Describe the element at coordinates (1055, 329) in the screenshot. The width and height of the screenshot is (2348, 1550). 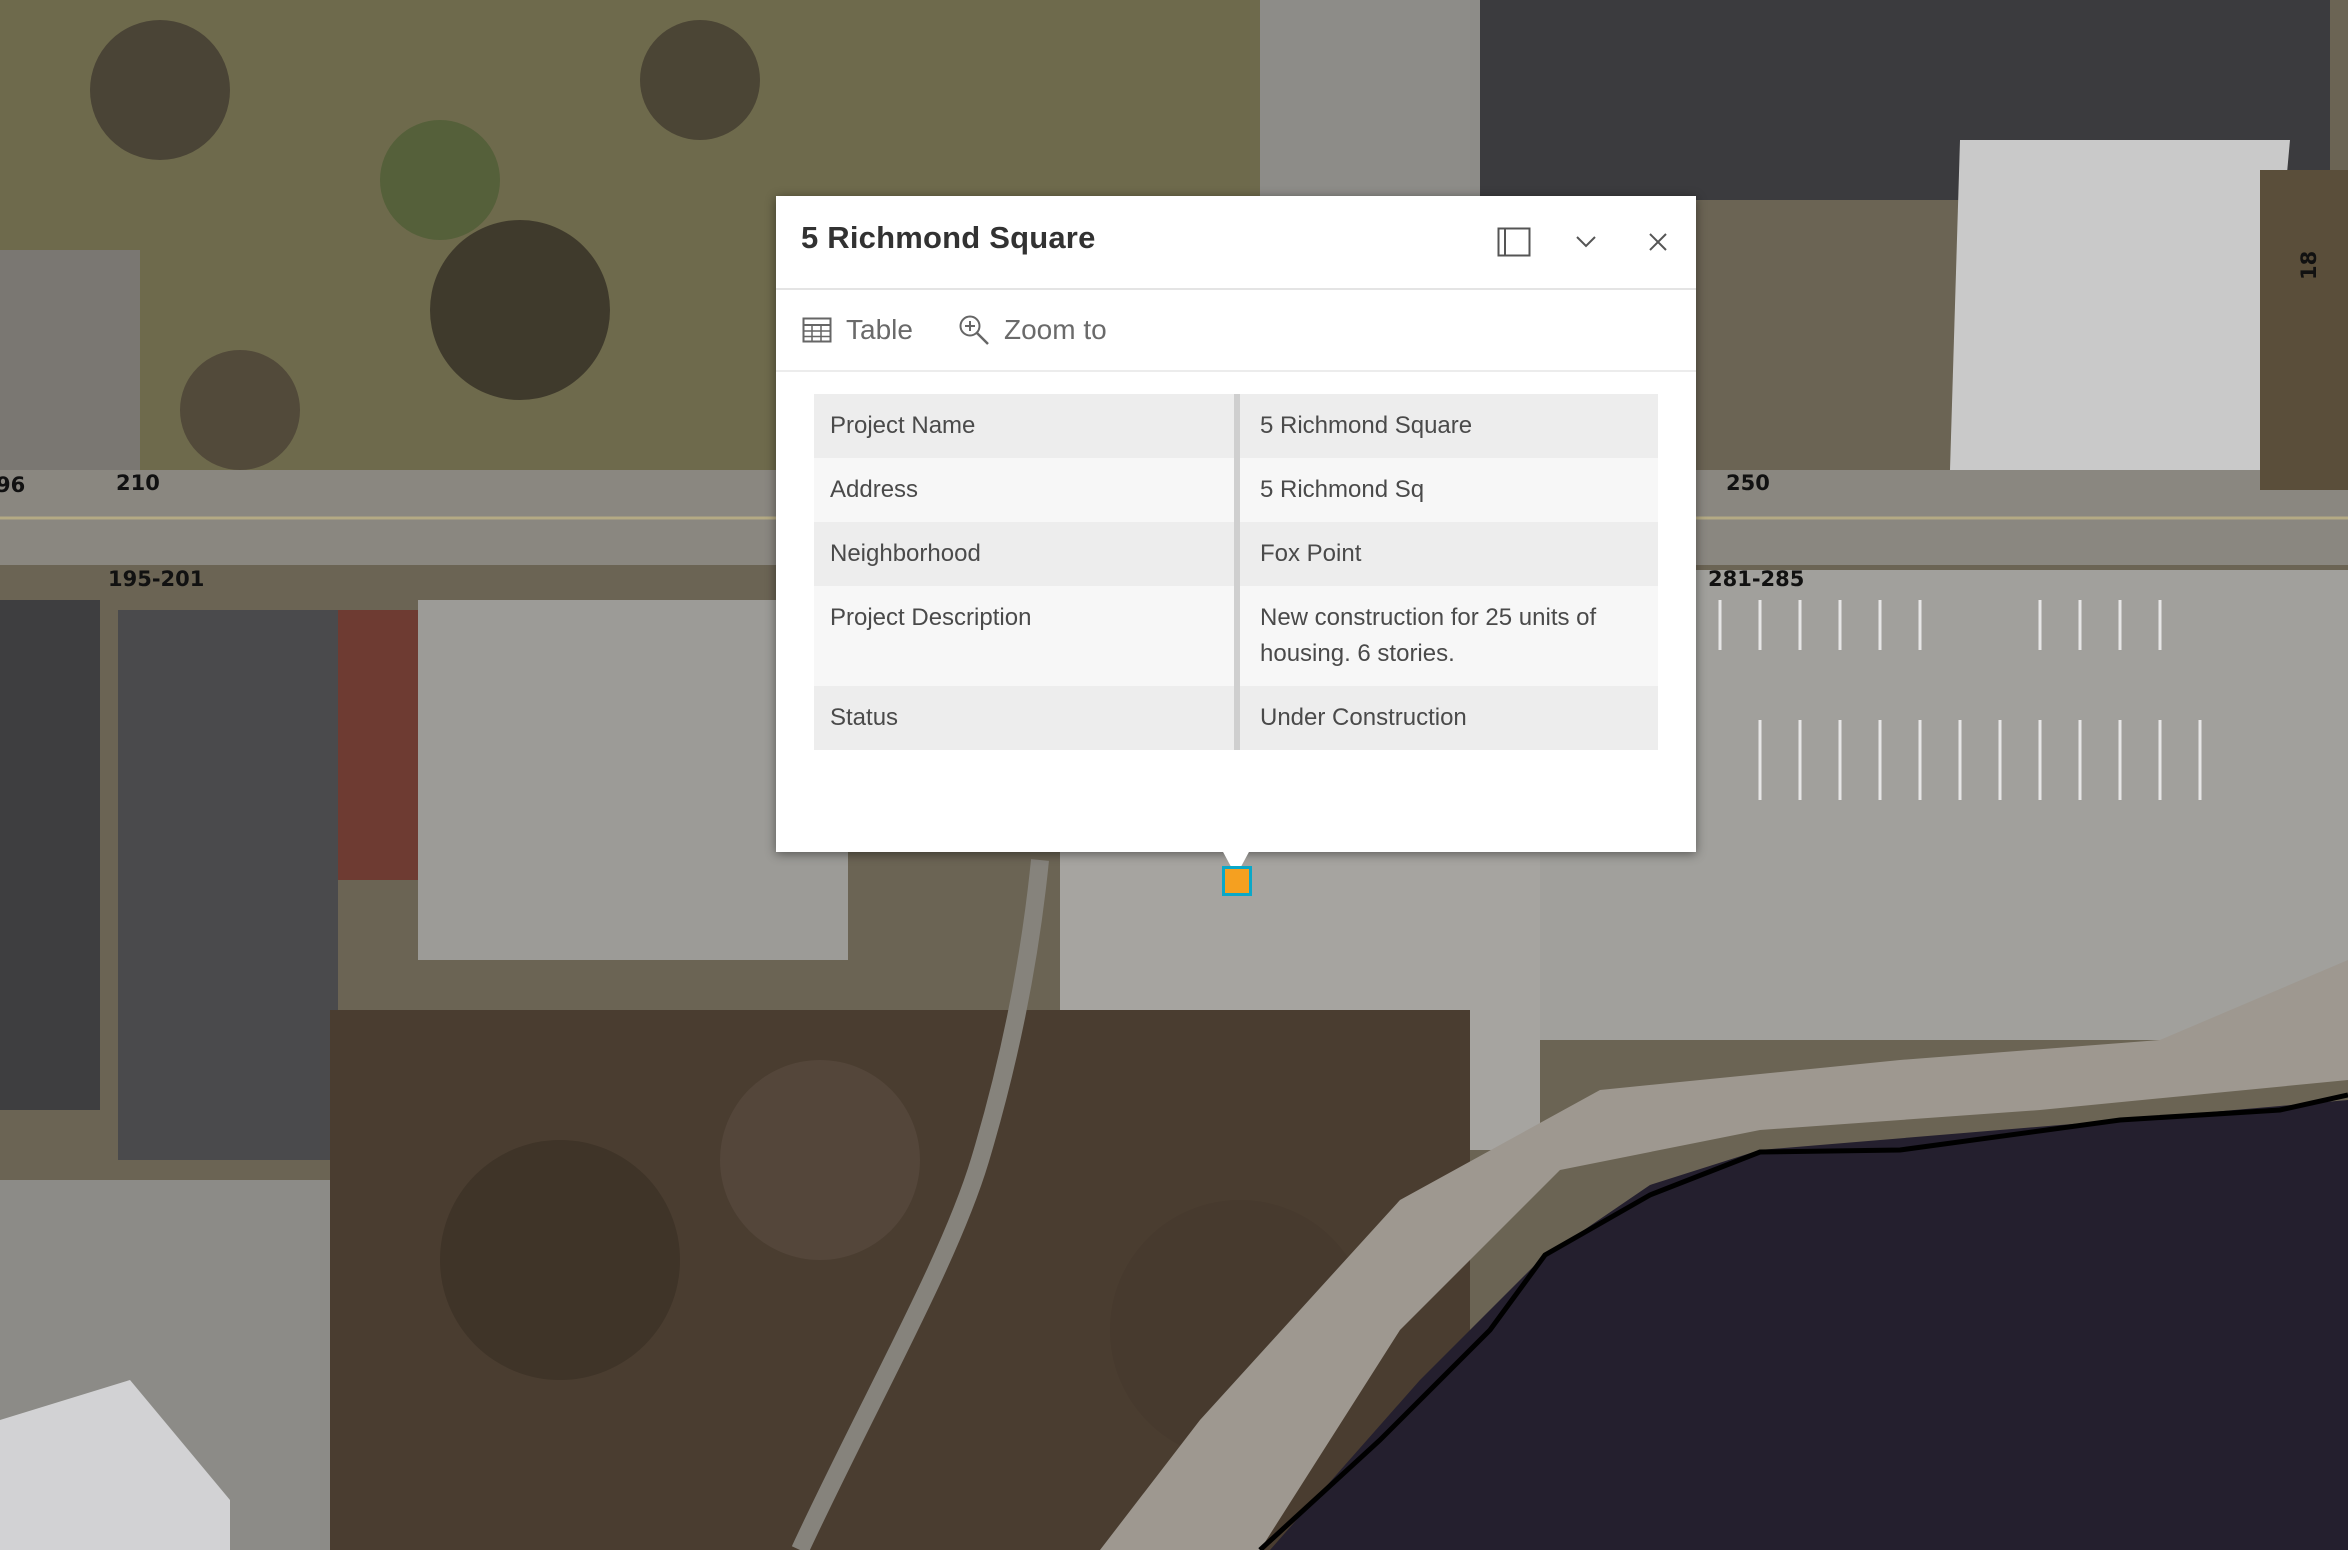
I see `zoom-to-action-label: Zoom to` at that location.